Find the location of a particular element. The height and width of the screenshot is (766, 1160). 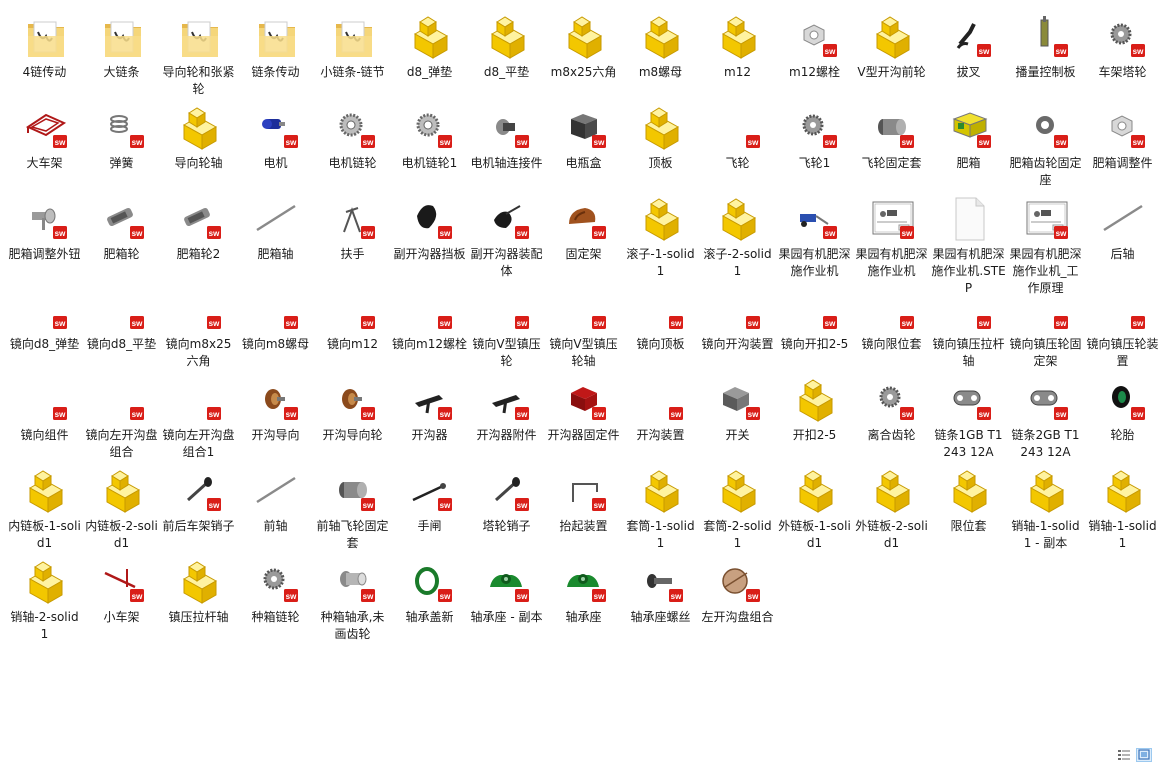

file-item: sw 轮胎 is located at coordinates (1122, 422).